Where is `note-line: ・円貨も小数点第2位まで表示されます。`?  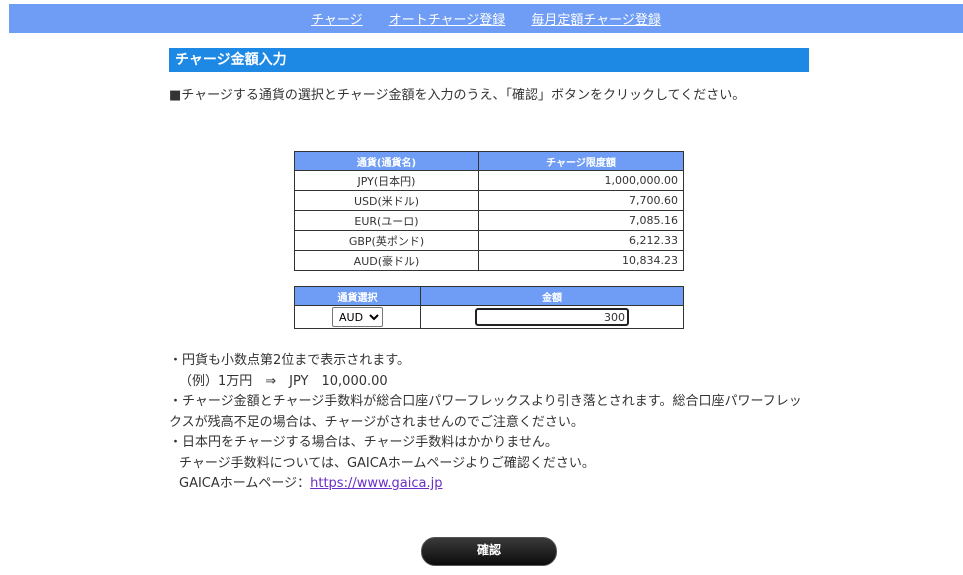
note-line: ・円貨も小数点第2位まで表示されます。 is located at coordinates (289, 360).